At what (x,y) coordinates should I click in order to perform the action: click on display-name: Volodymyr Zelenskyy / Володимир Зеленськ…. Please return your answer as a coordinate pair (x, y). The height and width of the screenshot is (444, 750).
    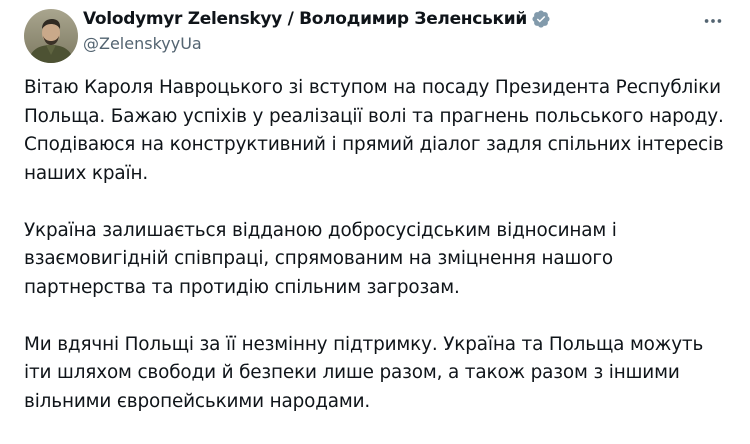
    Looking at the image, I should click on (305, 19).